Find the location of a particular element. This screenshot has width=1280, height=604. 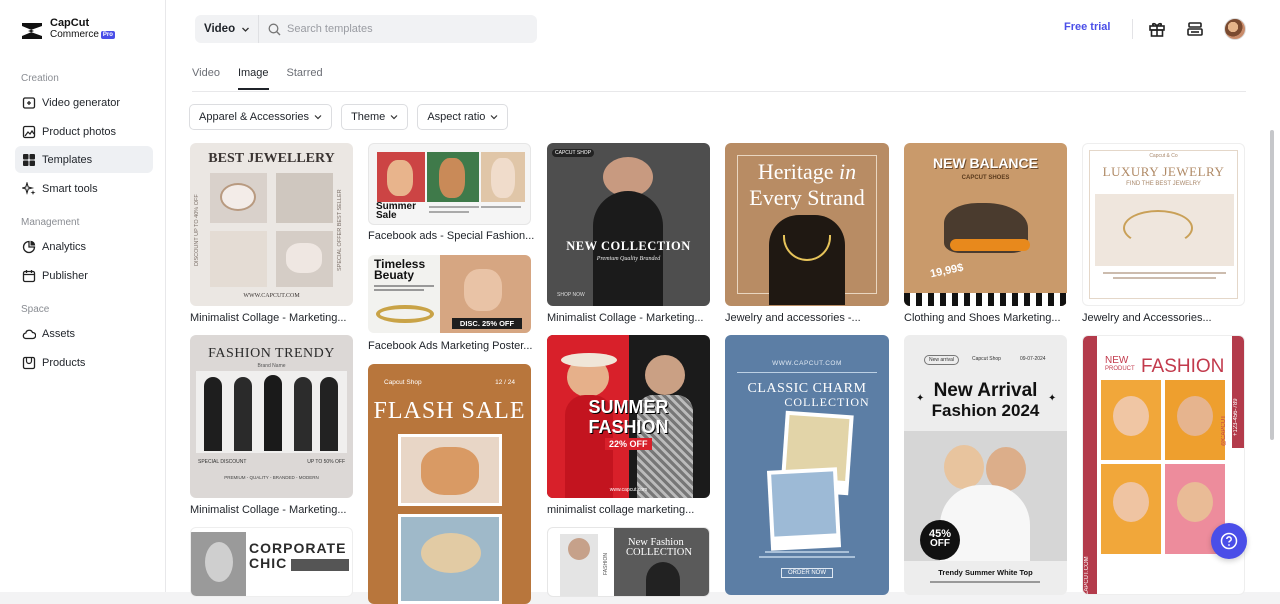

card-url: WWW.CAPCUT.COM is located at coordinates (807, 363).